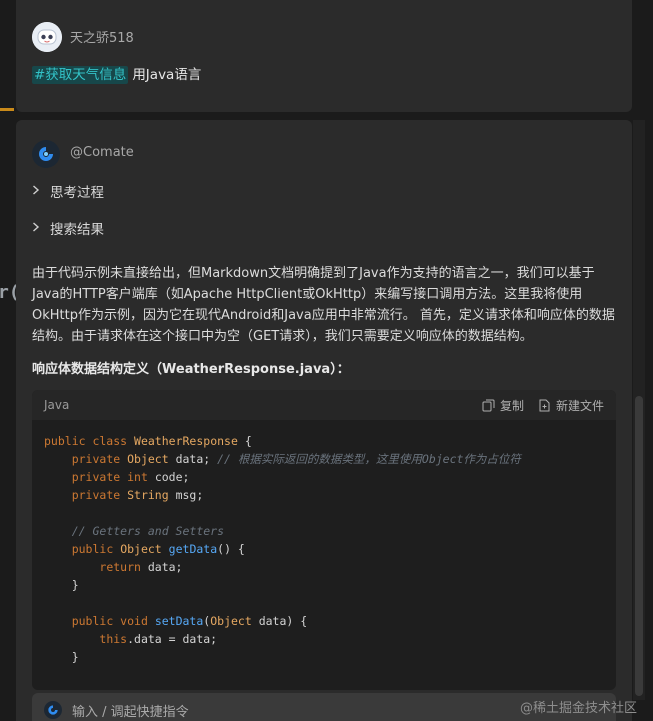 The width and height of the screenshot is (653, 721). I want to click on search-results-label: 搜索结果, so click(77, 230).